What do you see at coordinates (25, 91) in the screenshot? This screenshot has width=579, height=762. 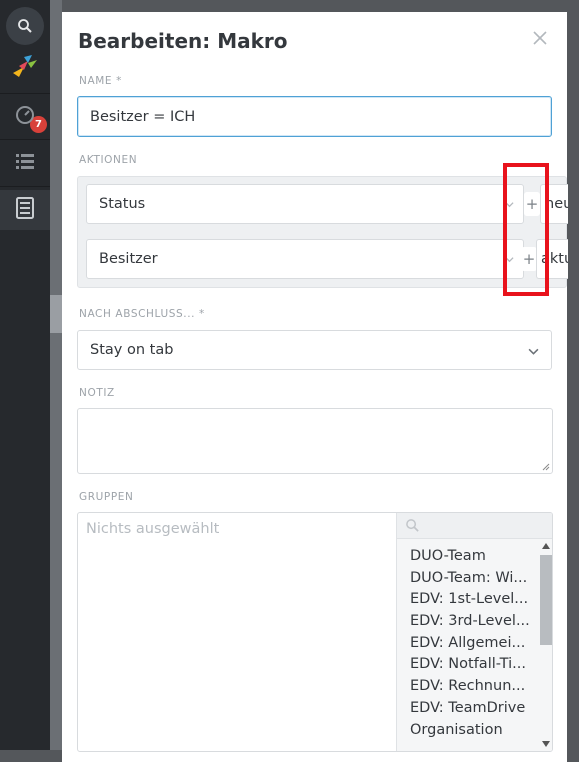 I see `nav-notifications: 7` at bounding box center [25, 91].